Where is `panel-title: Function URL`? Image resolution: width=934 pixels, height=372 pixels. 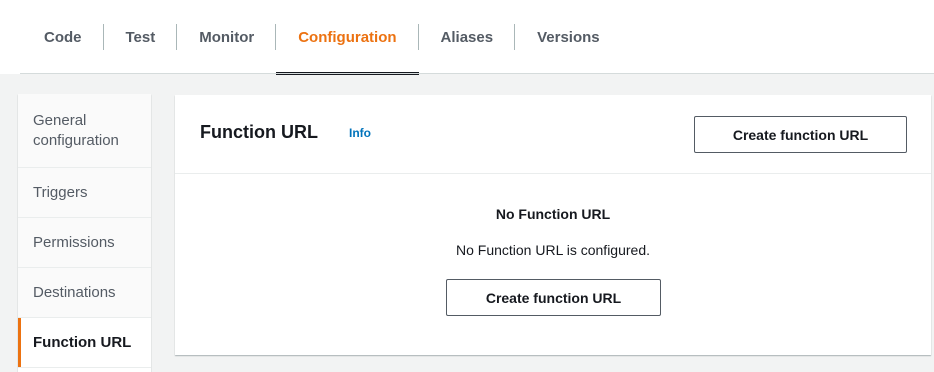
panel-title: Function URL is located at coordinates (259, 132).